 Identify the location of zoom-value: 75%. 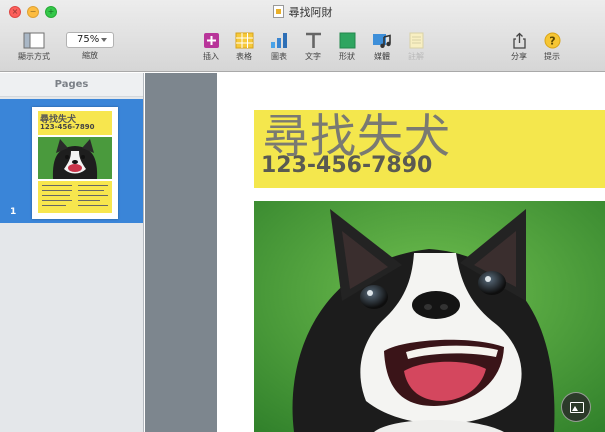
(88, 39).